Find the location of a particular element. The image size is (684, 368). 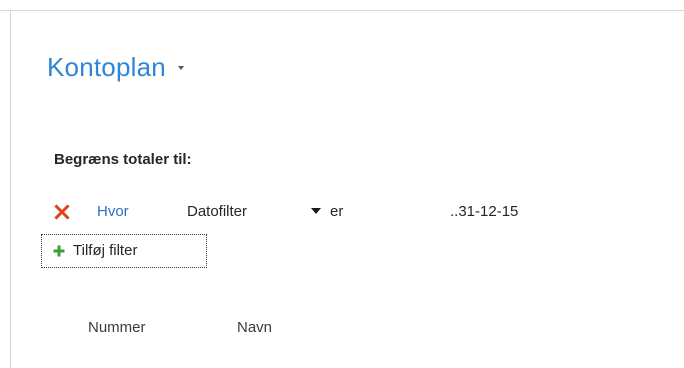

where-label: Hvor is located at coordinates (113, 211).